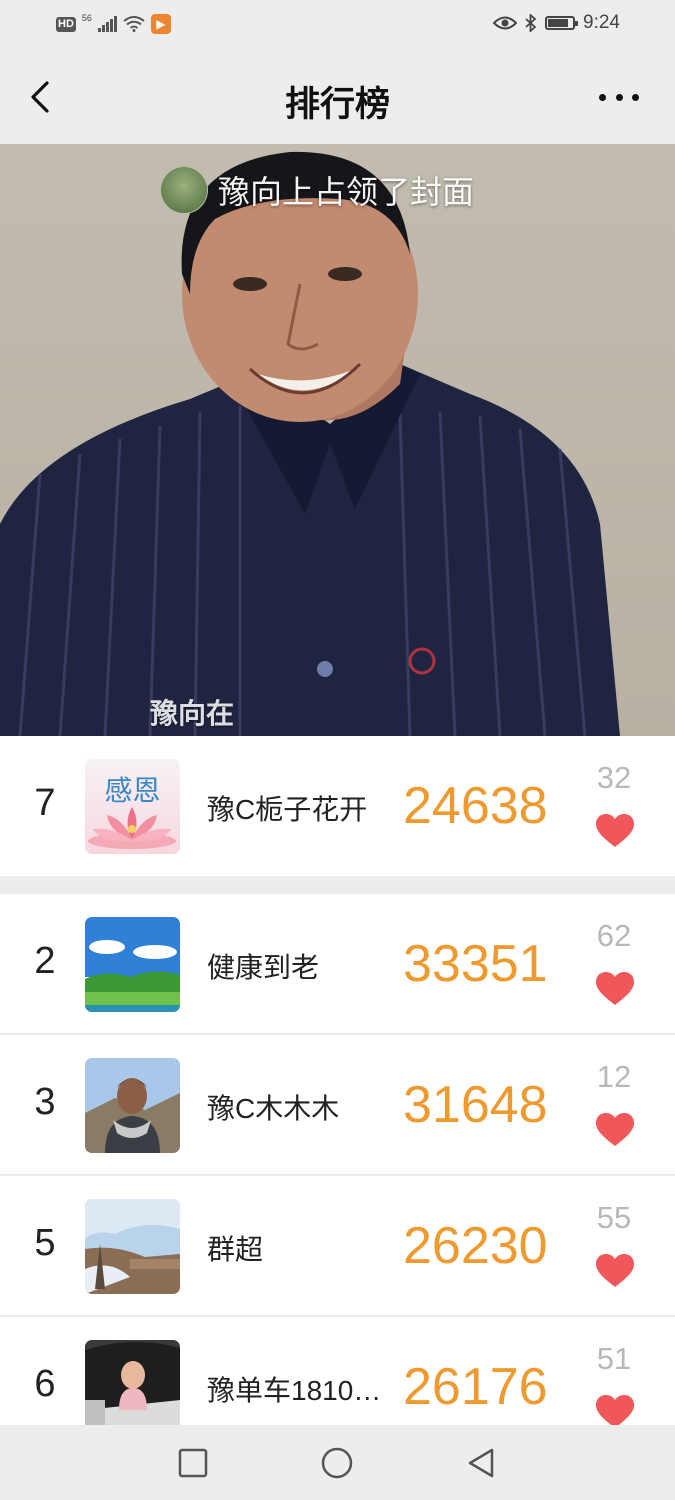  Describe the element at coordinates (66, 24) in the screenshot. I see `hd-icon: HD` at that location.